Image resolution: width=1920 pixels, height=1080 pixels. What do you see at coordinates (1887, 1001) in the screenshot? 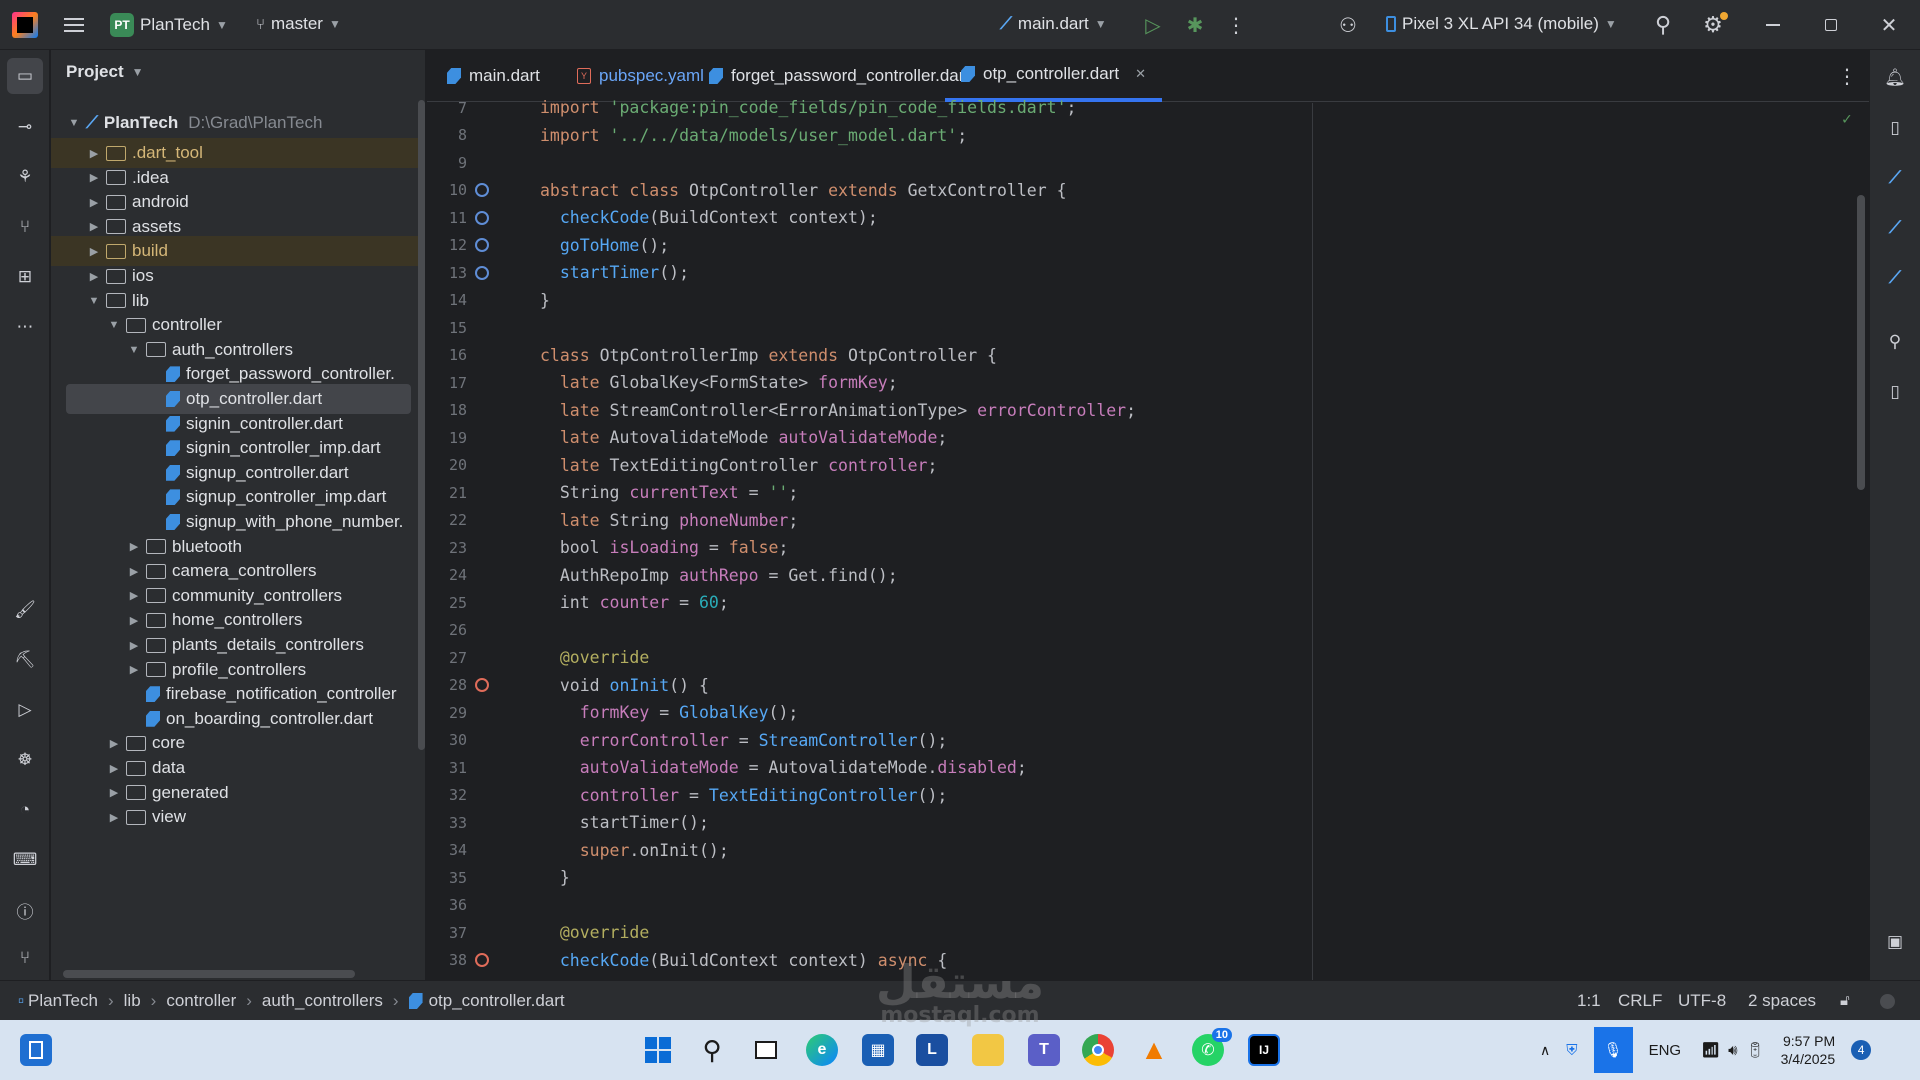
I see `memory-indicator-icon` at bounding box center [1887, 1001].